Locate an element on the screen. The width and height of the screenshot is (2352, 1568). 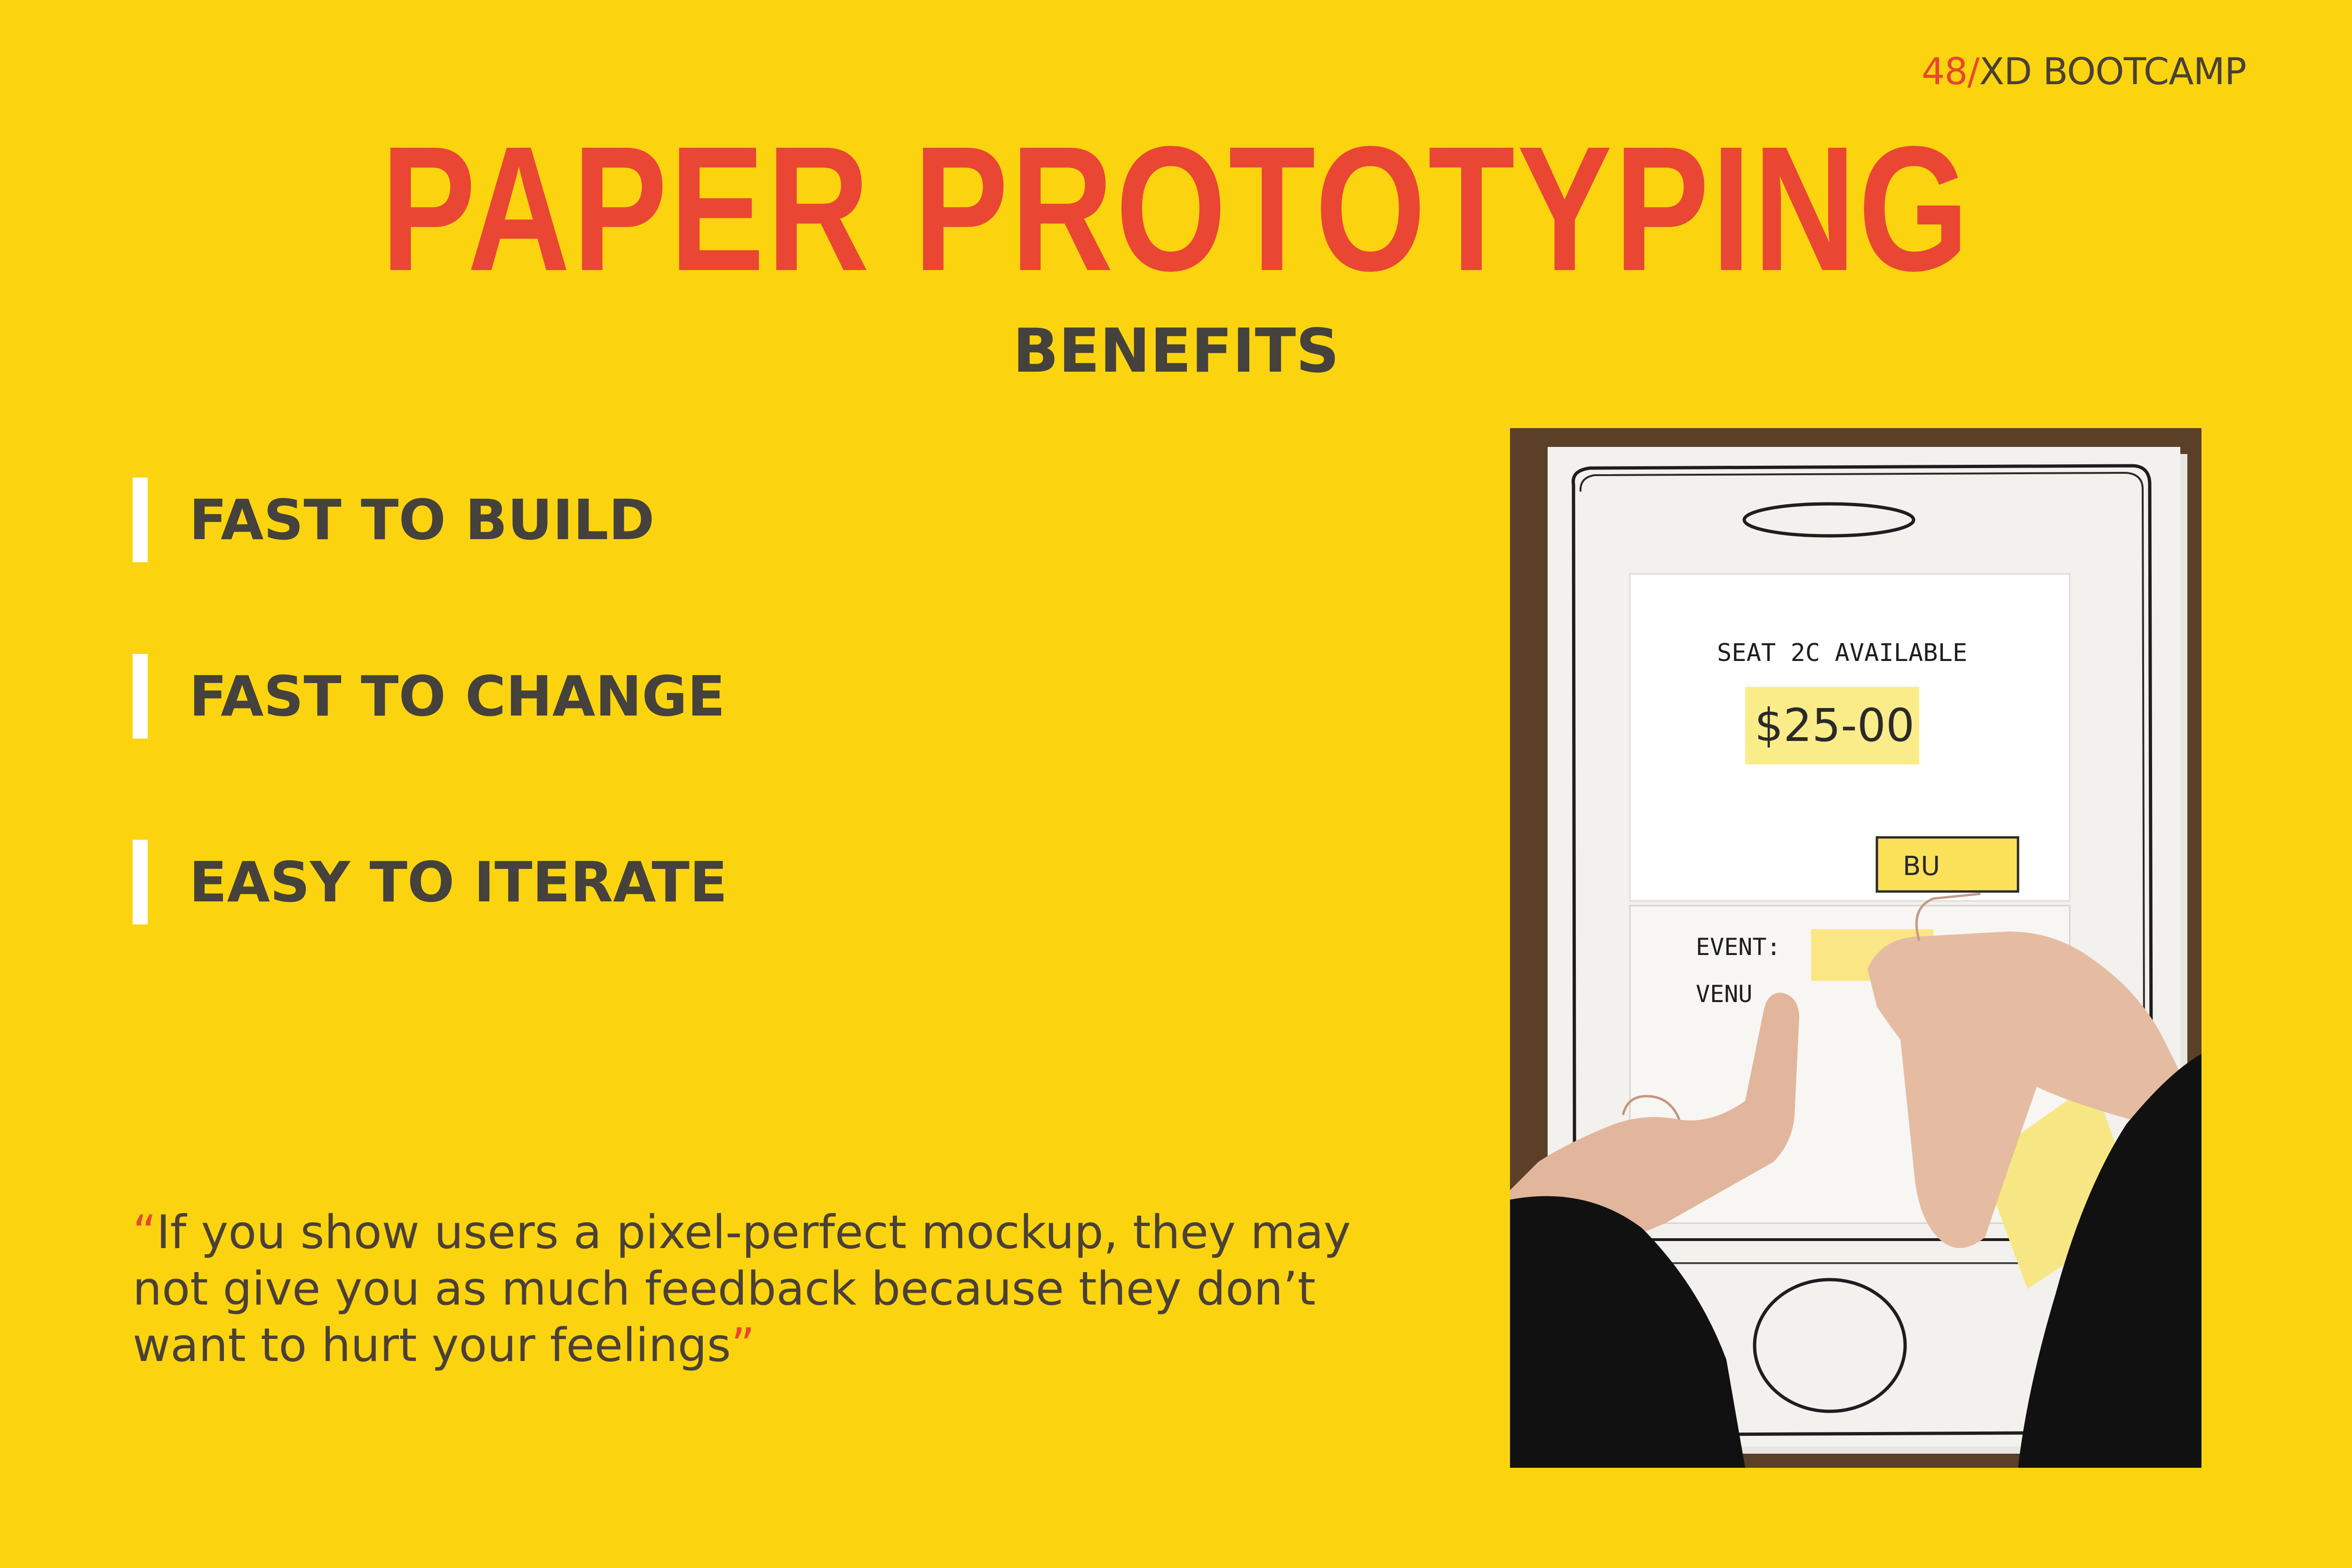
benefit-label: FAST TO BUILD is located at coordinates (422, 519).